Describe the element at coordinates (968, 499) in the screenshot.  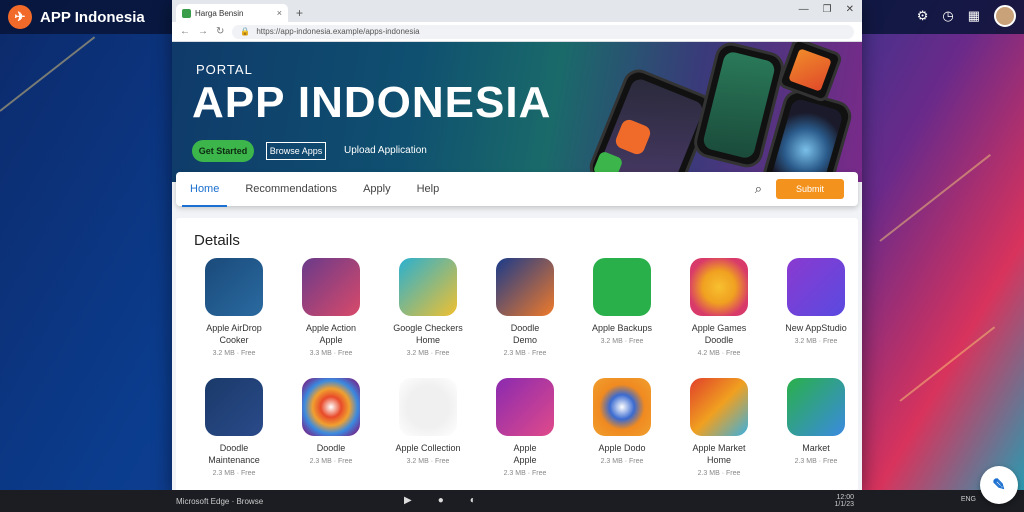
I see `language-indicator: ENG` at that location.